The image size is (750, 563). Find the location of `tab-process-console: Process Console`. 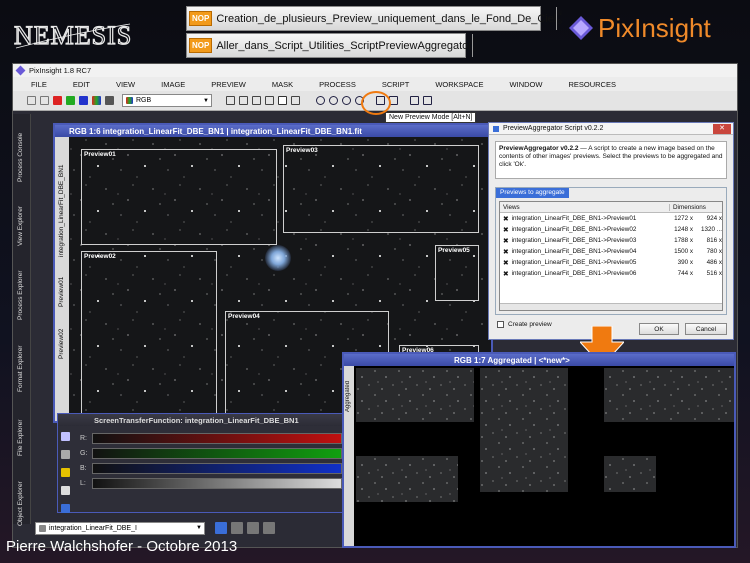

tab-process-console: Process Console is located at coordinates (20, 150).